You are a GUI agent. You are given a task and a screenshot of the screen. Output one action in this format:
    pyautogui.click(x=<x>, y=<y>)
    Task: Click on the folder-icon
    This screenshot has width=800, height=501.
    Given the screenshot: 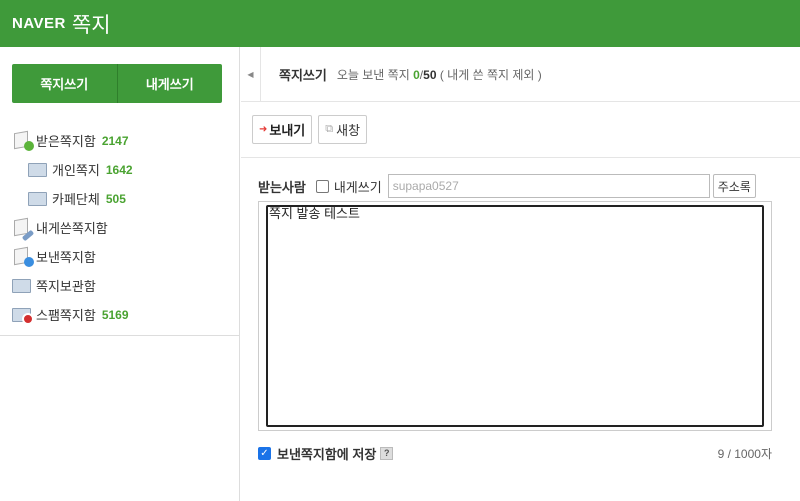 What is the action you would take?
    pyautogui.click(x=23, y=286)
    